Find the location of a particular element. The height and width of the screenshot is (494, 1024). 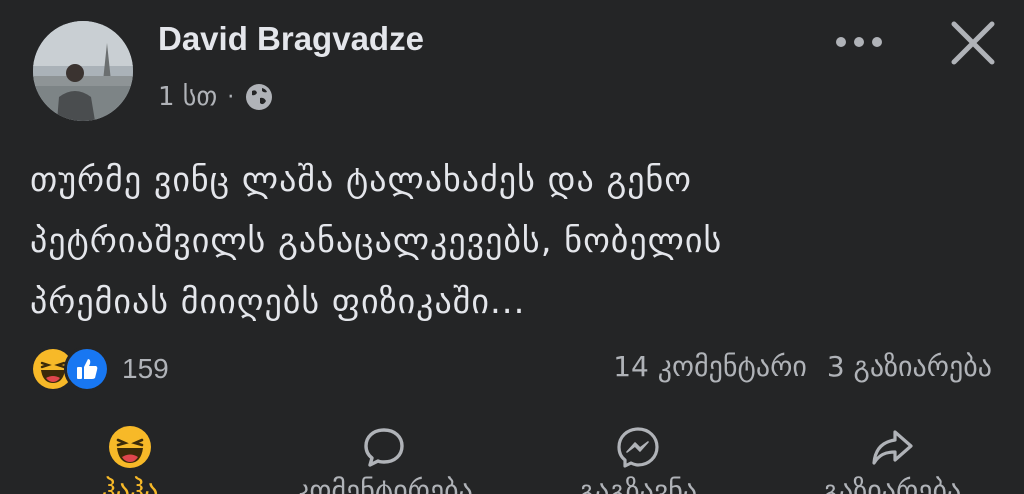

post-text-line: პეტრიაშვილს განაცალკევებს, ნობელის is located at coordinates (376, 241).